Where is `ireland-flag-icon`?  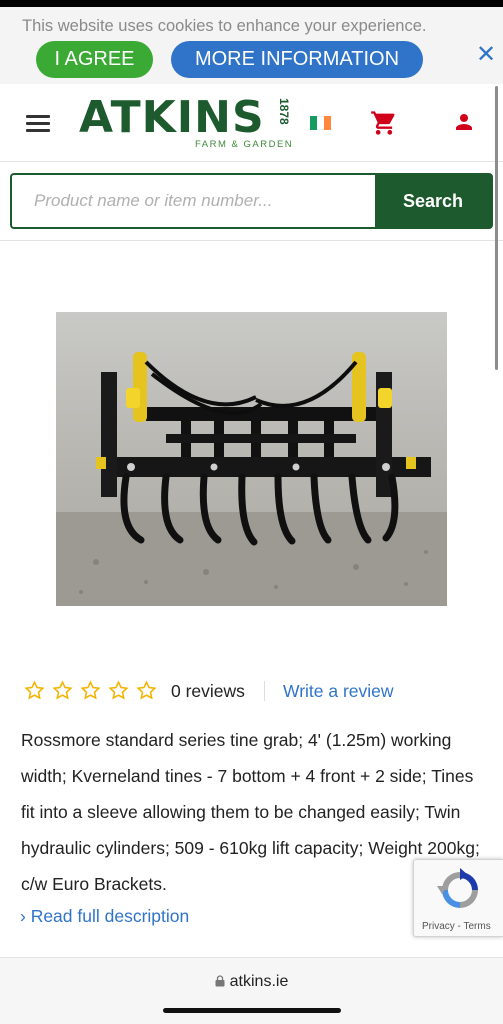
ireland-flag-icon is located at coordinates (320, 123).